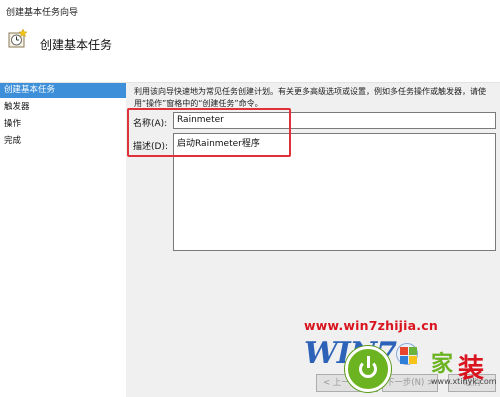 The height and width of the screenshot is (397, 500). What do you see at coordinates (442, 364) in the screenshot?
I see `brand-char-1: 家` at bounding box center [442, 364].